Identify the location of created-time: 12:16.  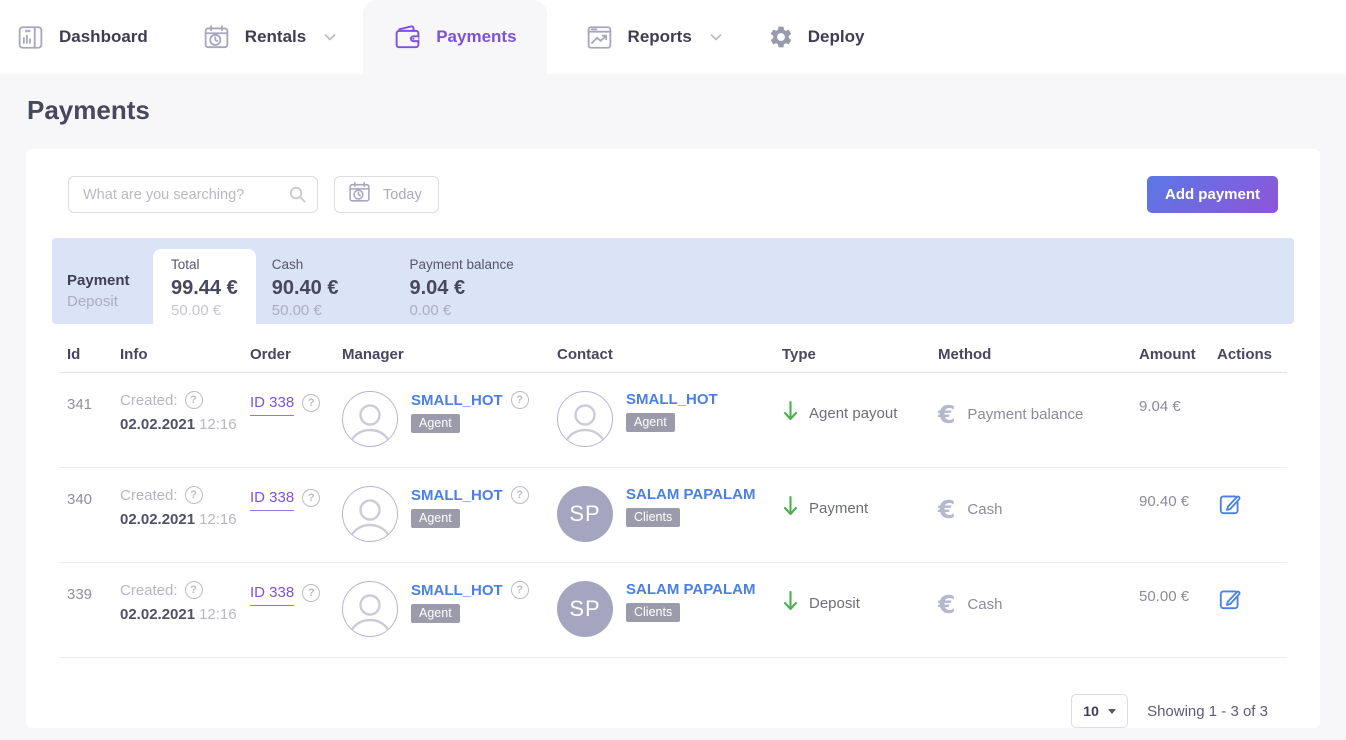
(218, 519).